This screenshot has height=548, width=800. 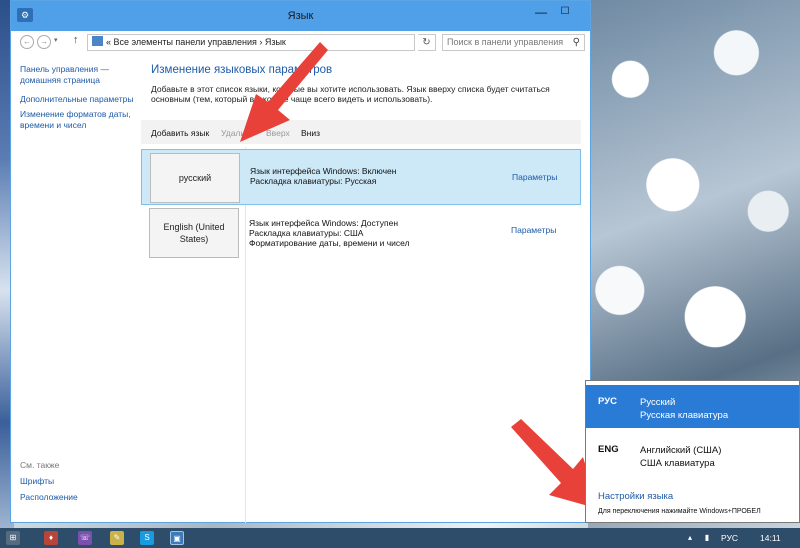 I want to click on language-info-line: Язык интерфейса Windows: Включен, so click(x=323, y=171).